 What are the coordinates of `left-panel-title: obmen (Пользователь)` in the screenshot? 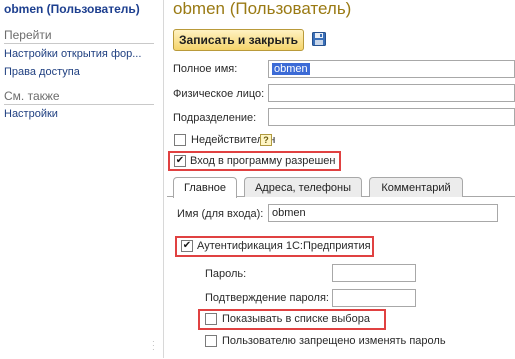 It's located at (72, 9).